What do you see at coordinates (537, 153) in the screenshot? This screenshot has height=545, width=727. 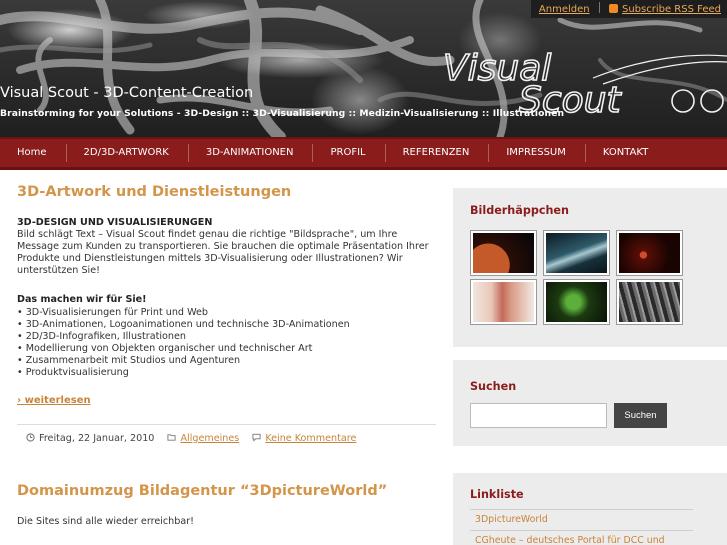 I see `nav-item-impressum: IMPRESSUM` at bounding box center [537, 153].